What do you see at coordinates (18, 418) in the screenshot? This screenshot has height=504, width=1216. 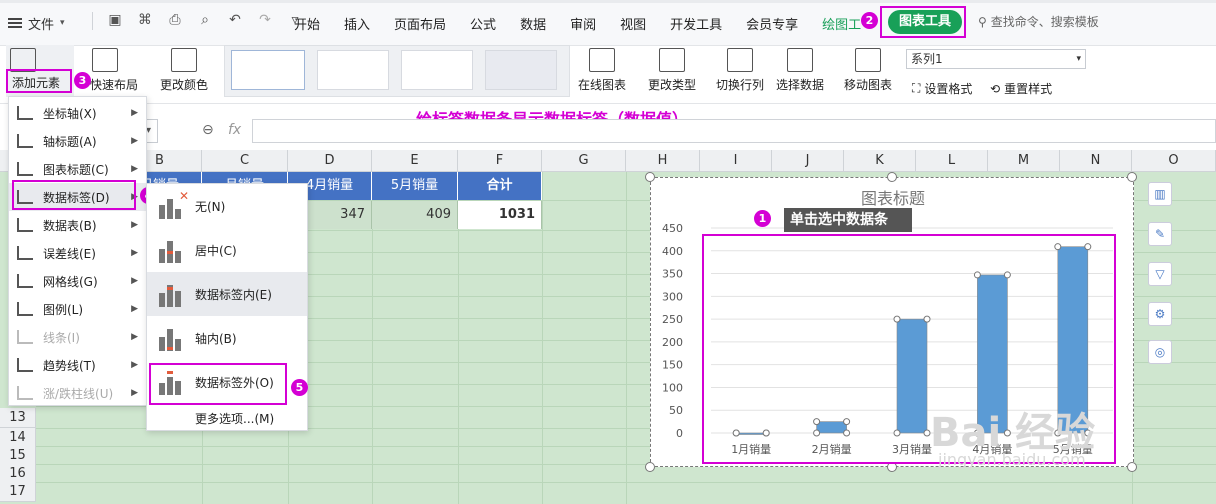 I see `row-header-13: 13` at bounding box center [18, 418].